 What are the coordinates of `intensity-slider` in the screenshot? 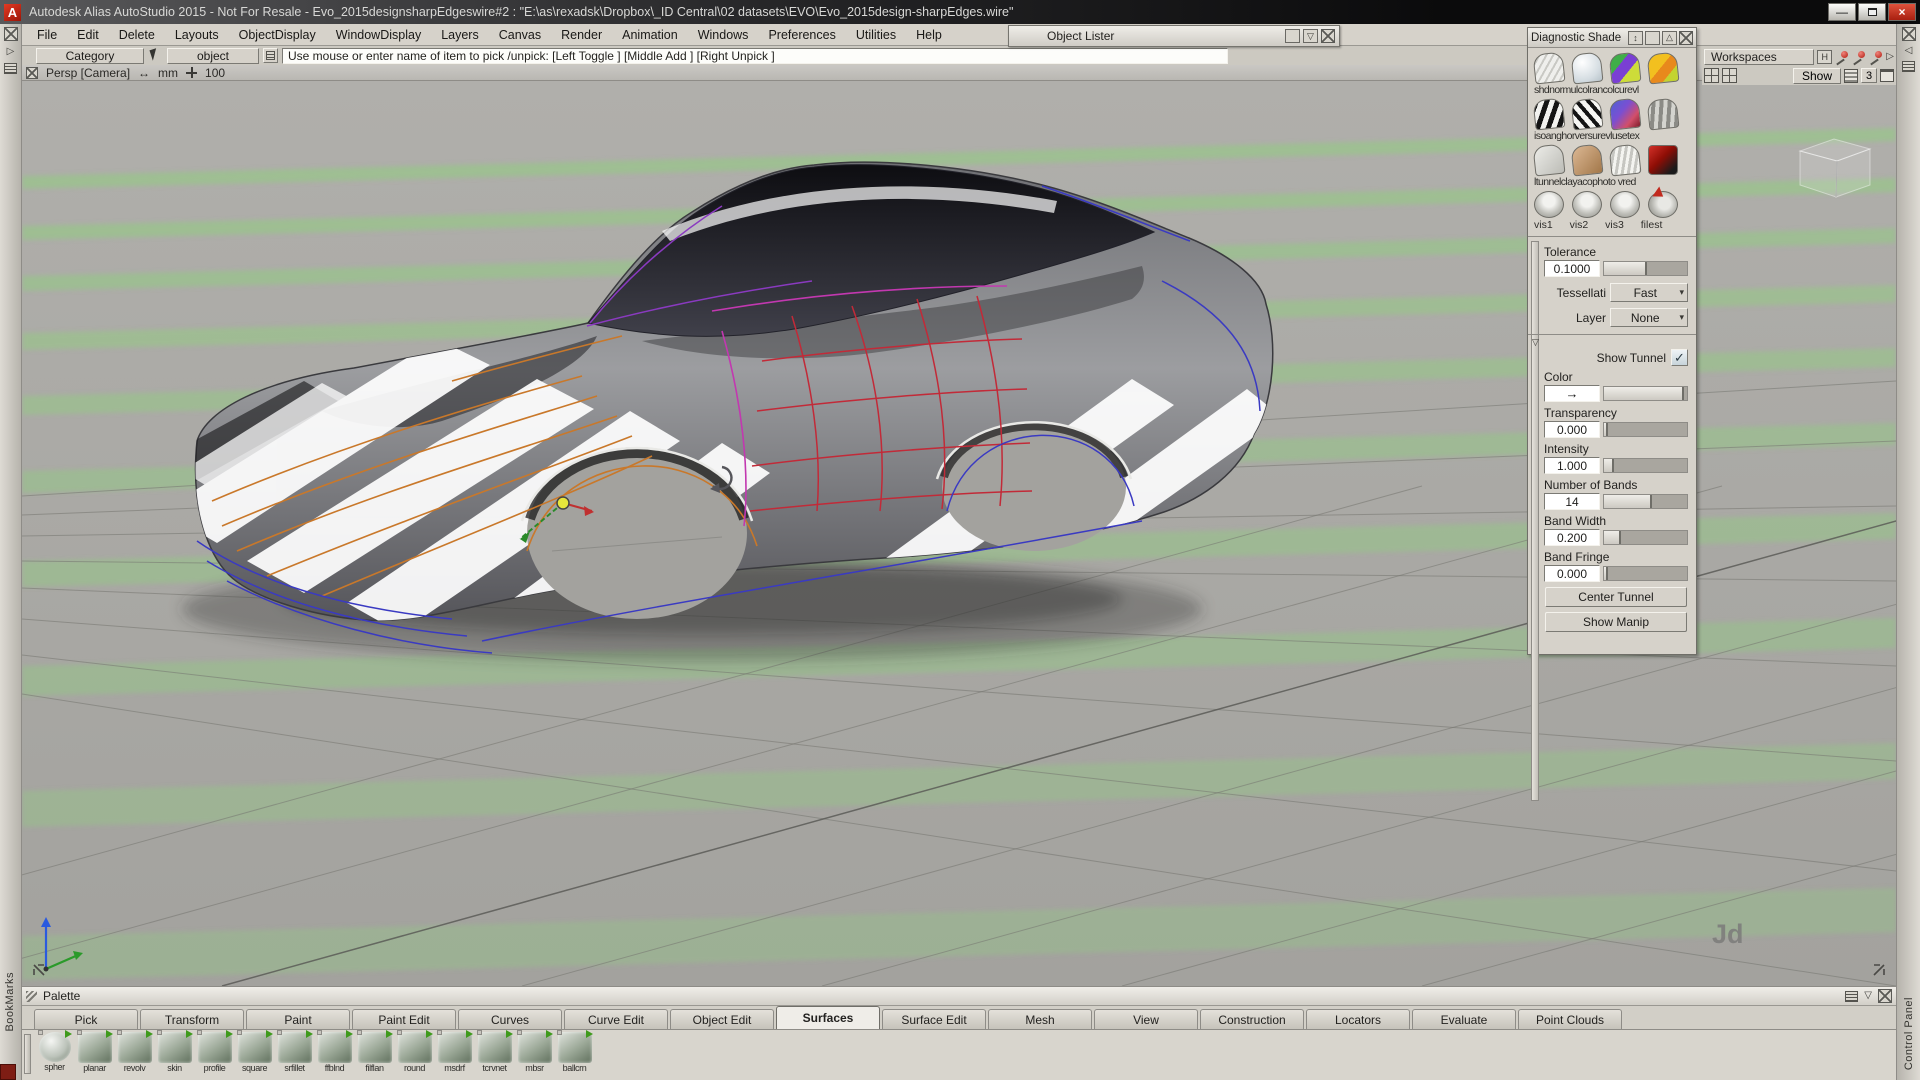 It's located at (1645, 465).